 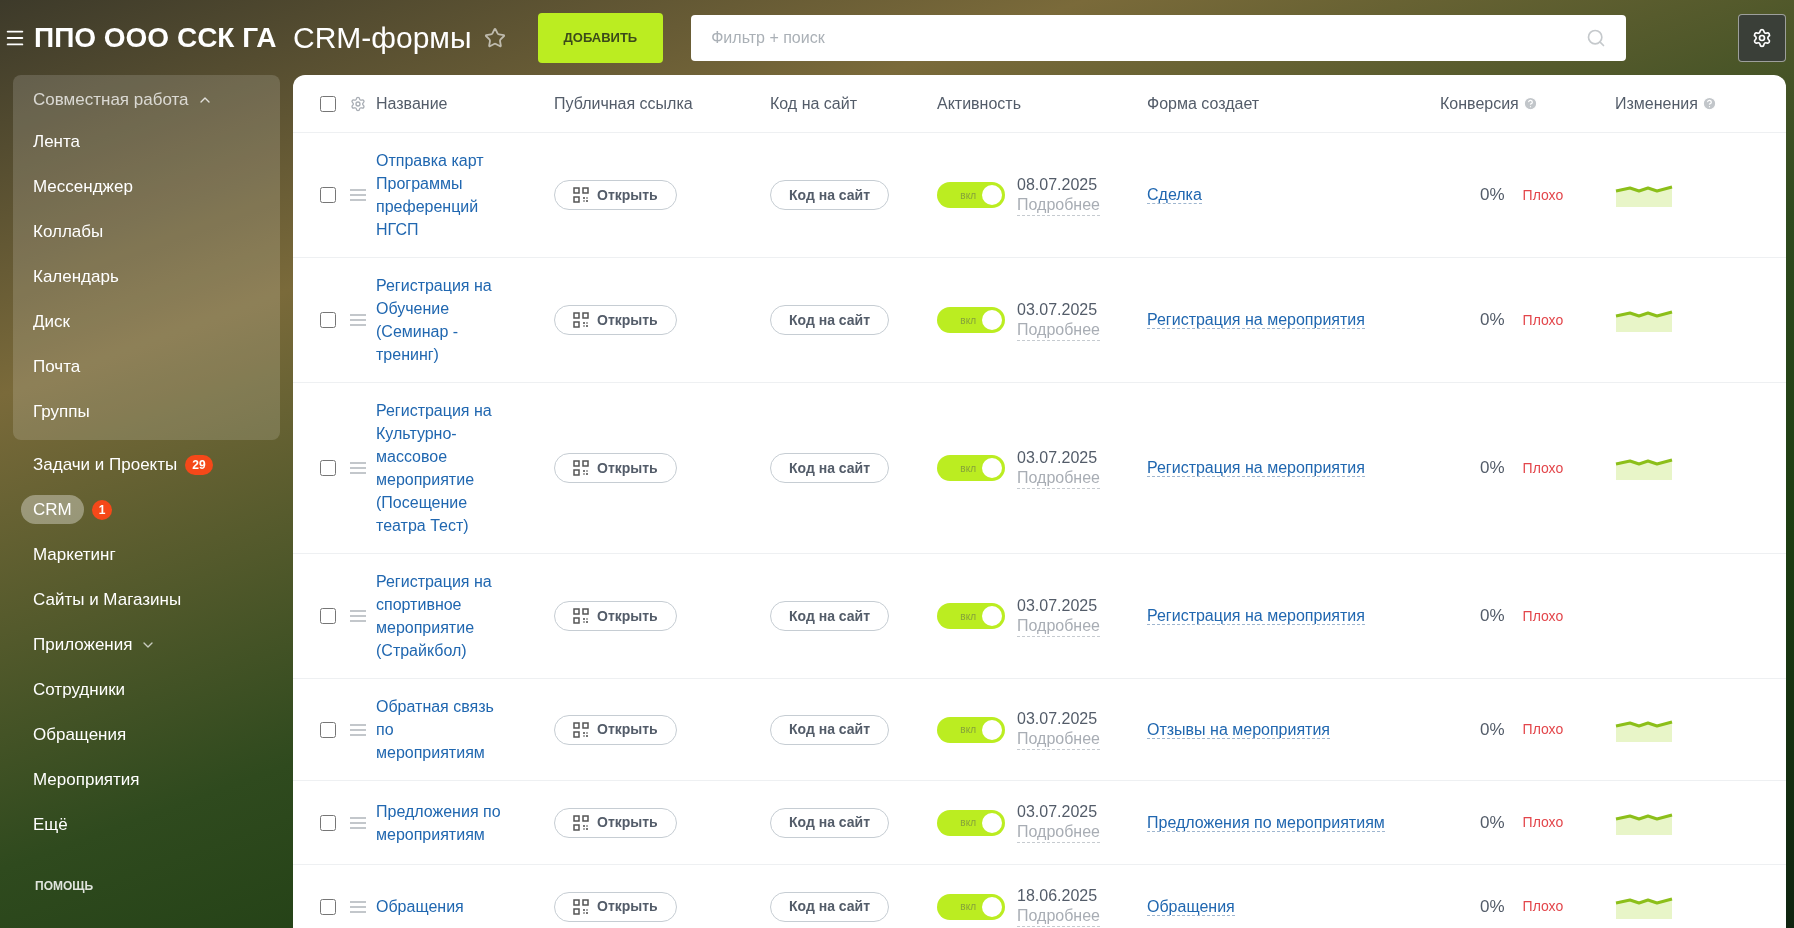 What do you see at coordinates (86, 779) in the screenshot?
I see `nav-item: Мероприятия` at bounding box center [86, 779].